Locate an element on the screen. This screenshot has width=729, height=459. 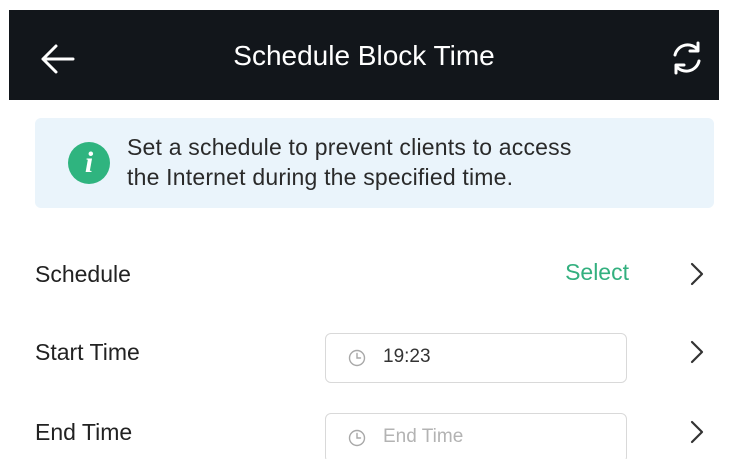
start-time-label: Start Time is located at coordinates (87, 352).